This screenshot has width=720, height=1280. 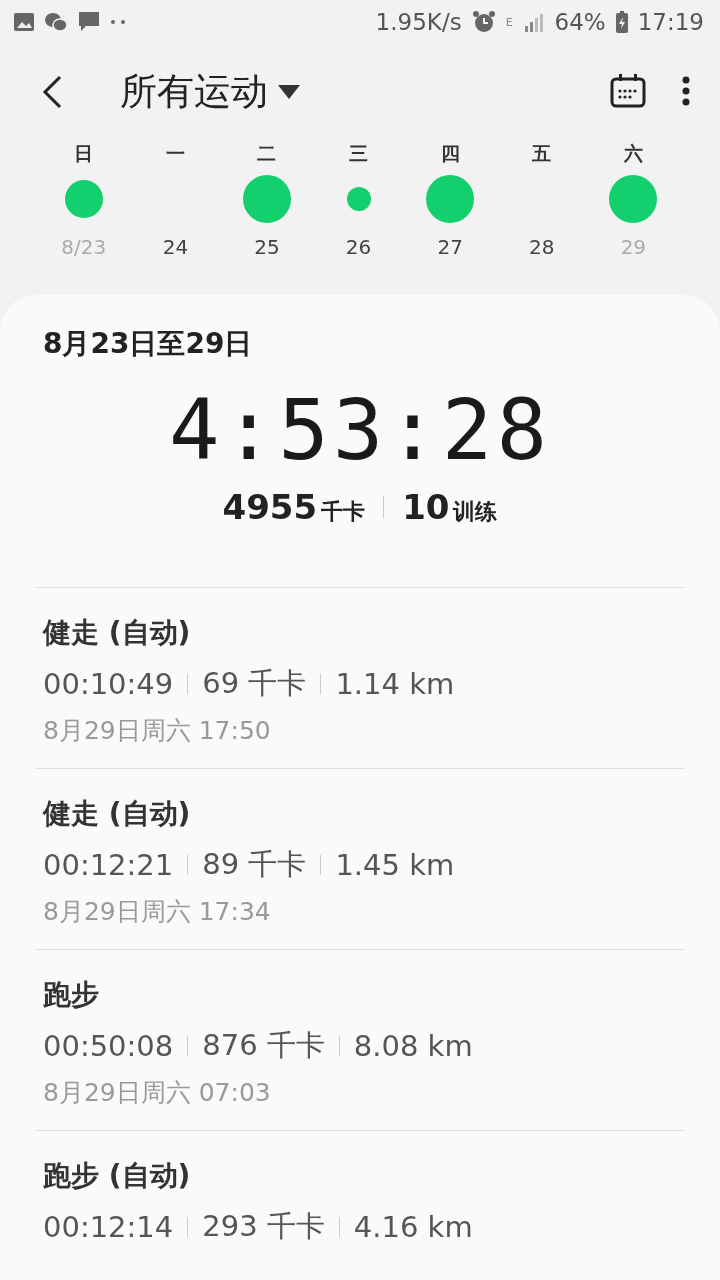 What do you see at coordinates (175, 247) in the screenshot?
I see `date-label: 24` at bounding box center [175, 247].